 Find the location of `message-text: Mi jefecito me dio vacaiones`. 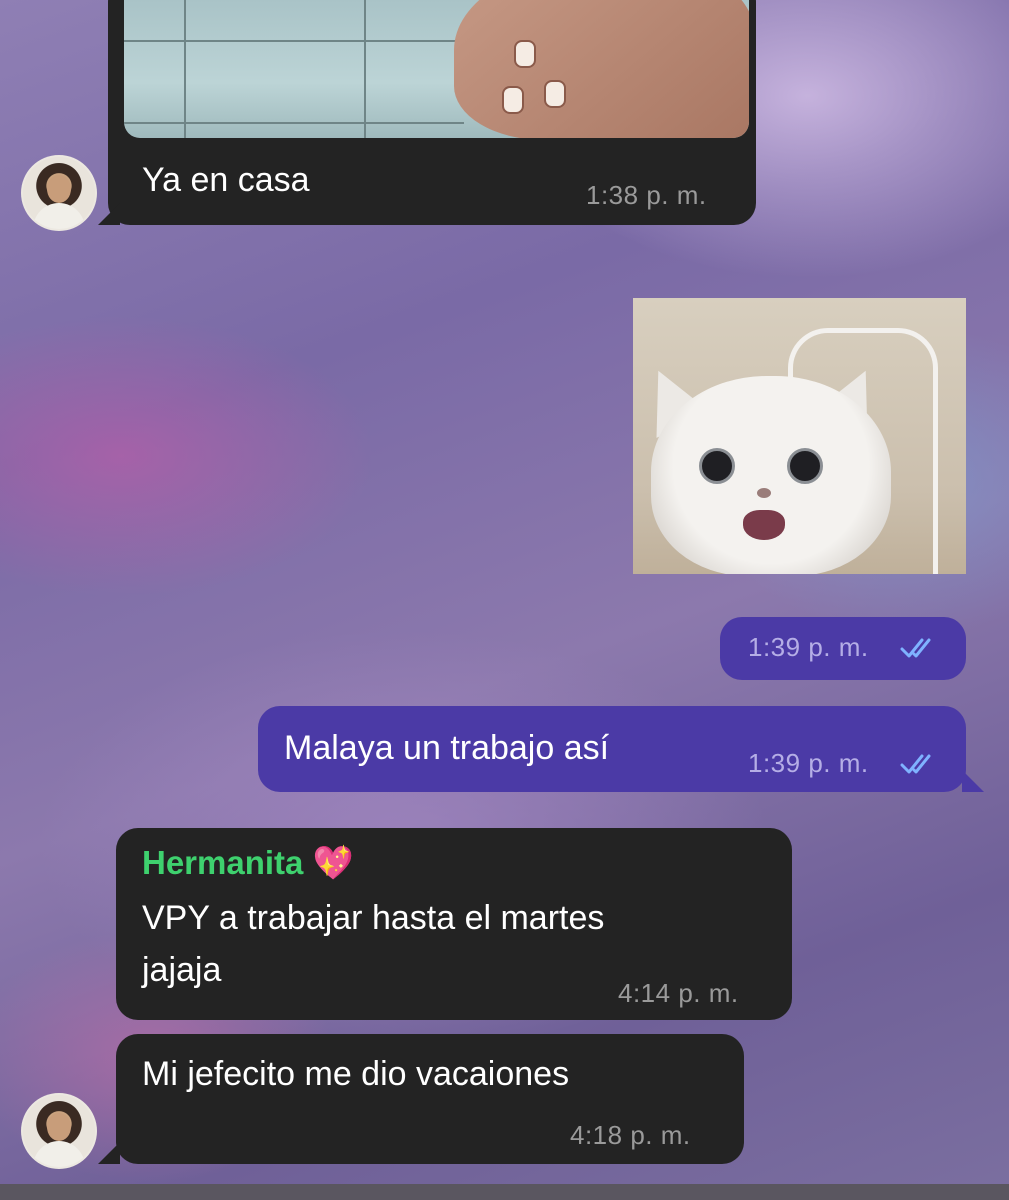

message-text: Mi jefecito me dio vacaiones is located at coordinates (356, 1074).